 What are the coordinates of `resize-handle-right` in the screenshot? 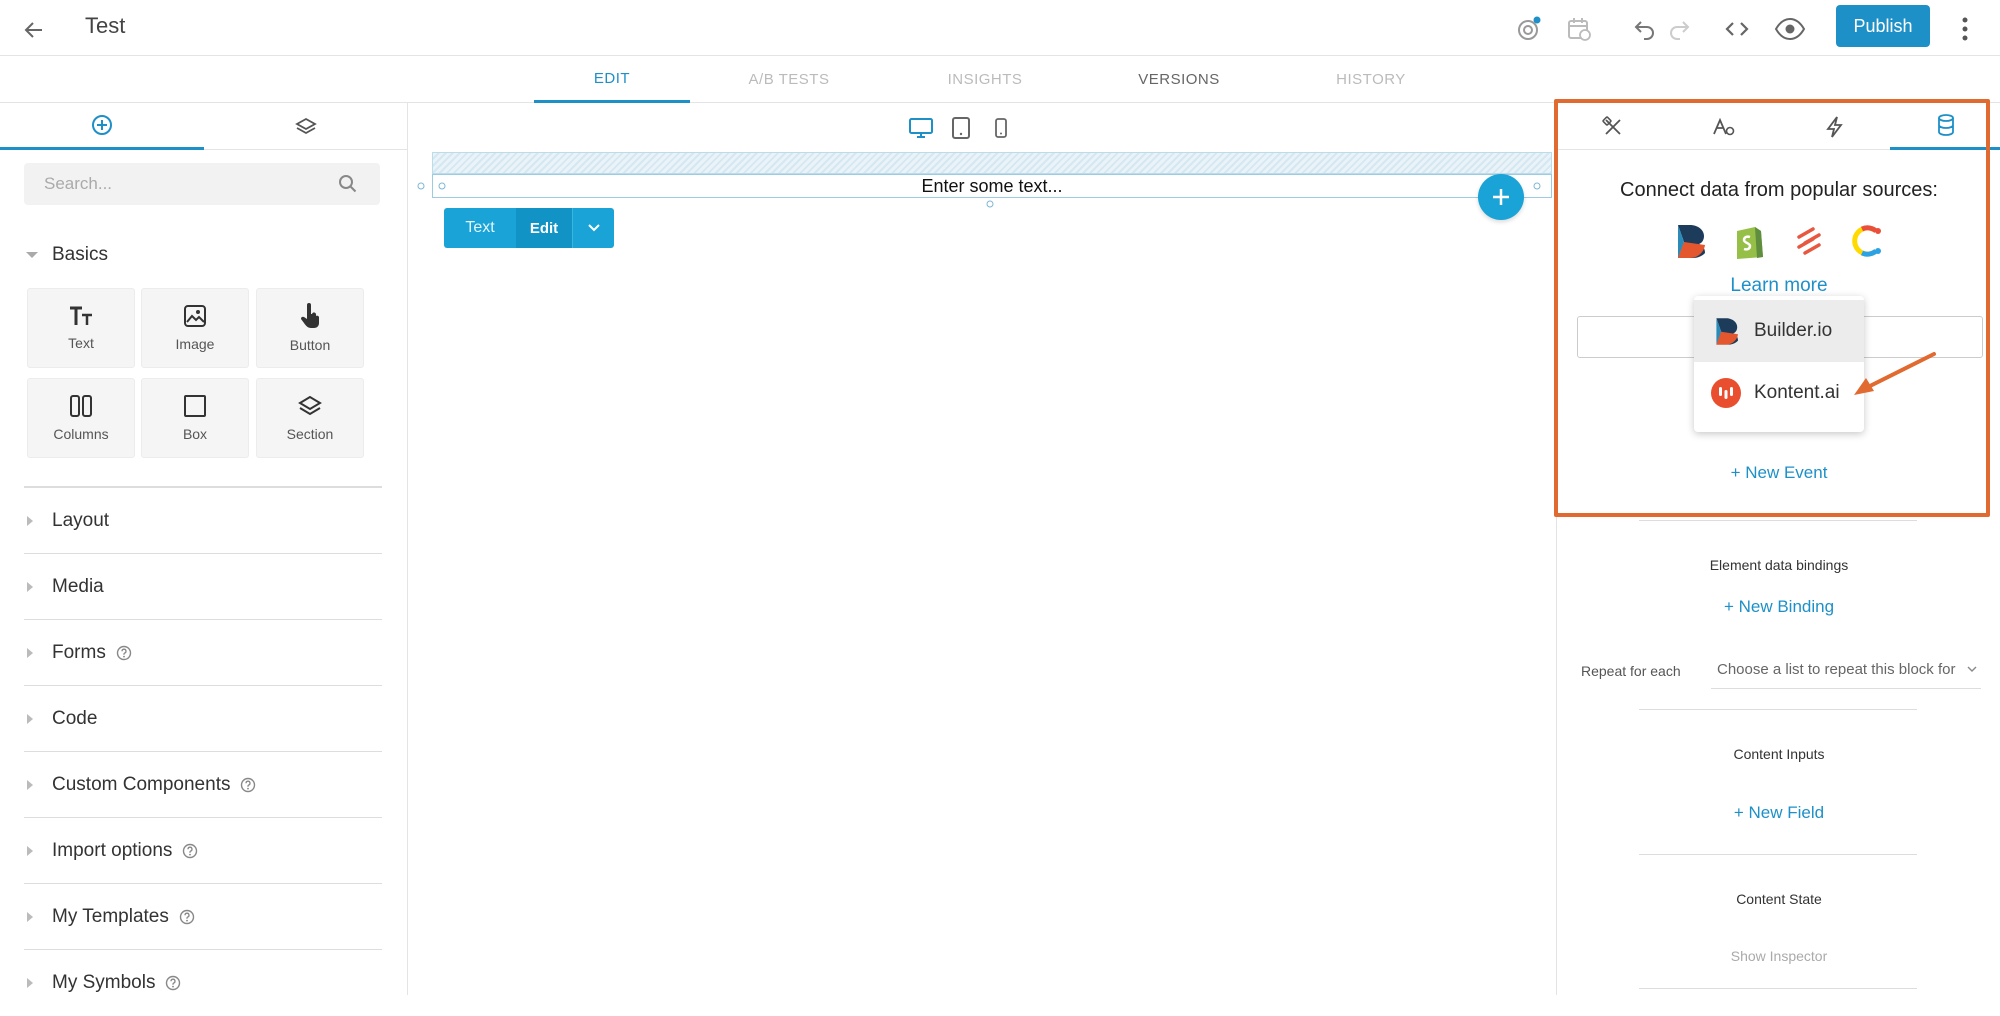 It's located at (1537, 186).